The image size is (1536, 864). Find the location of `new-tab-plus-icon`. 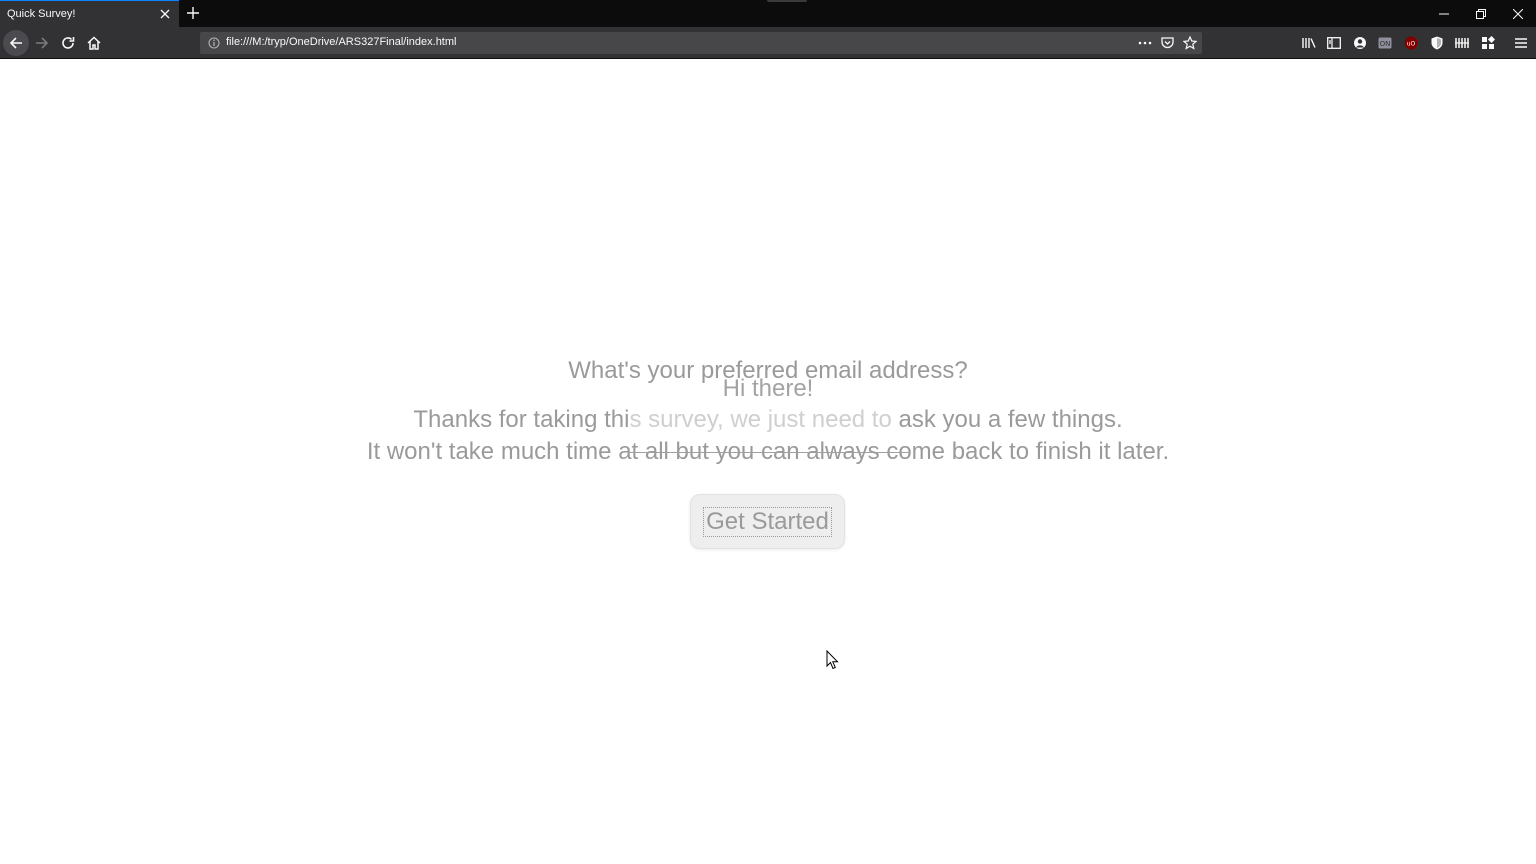

new-tab-plus-icon is located at coordinates (193, 13).